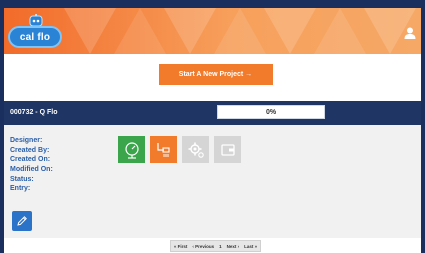  I want to click on shower-tile-button, so click(163, 149).